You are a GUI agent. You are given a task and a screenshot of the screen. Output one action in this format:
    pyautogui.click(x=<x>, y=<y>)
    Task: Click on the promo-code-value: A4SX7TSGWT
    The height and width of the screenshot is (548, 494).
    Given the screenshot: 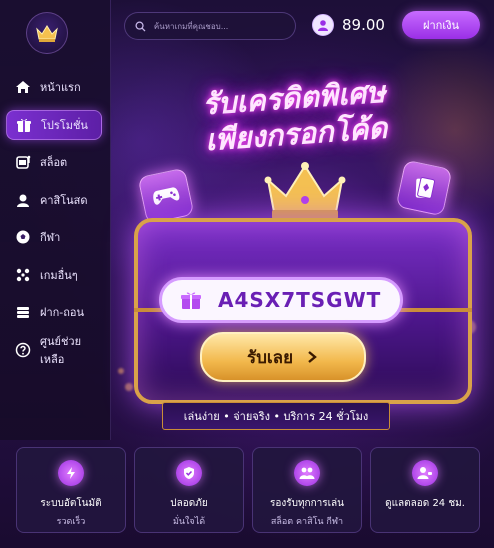 What is the action you would take?
    pyautogui.click(x=300, y=300)
    